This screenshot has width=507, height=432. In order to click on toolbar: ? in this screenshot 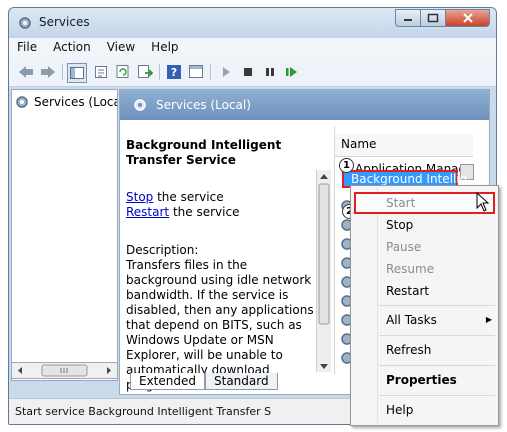, I will do `click(252, 72)`.